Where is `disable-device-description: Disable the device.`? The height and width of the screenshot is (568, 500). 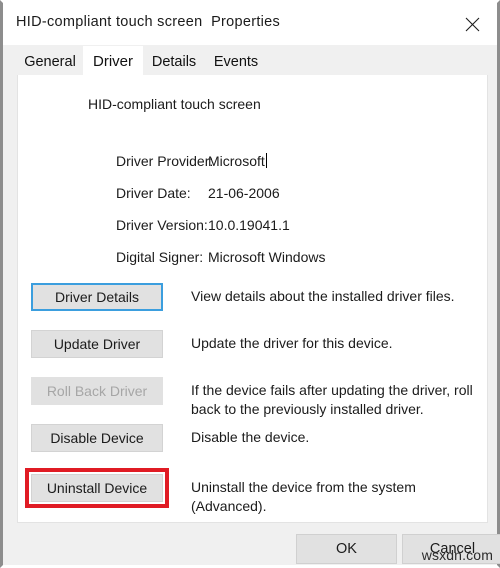
disable-device-description: Disable the device. is located at coordinates (250, 437).